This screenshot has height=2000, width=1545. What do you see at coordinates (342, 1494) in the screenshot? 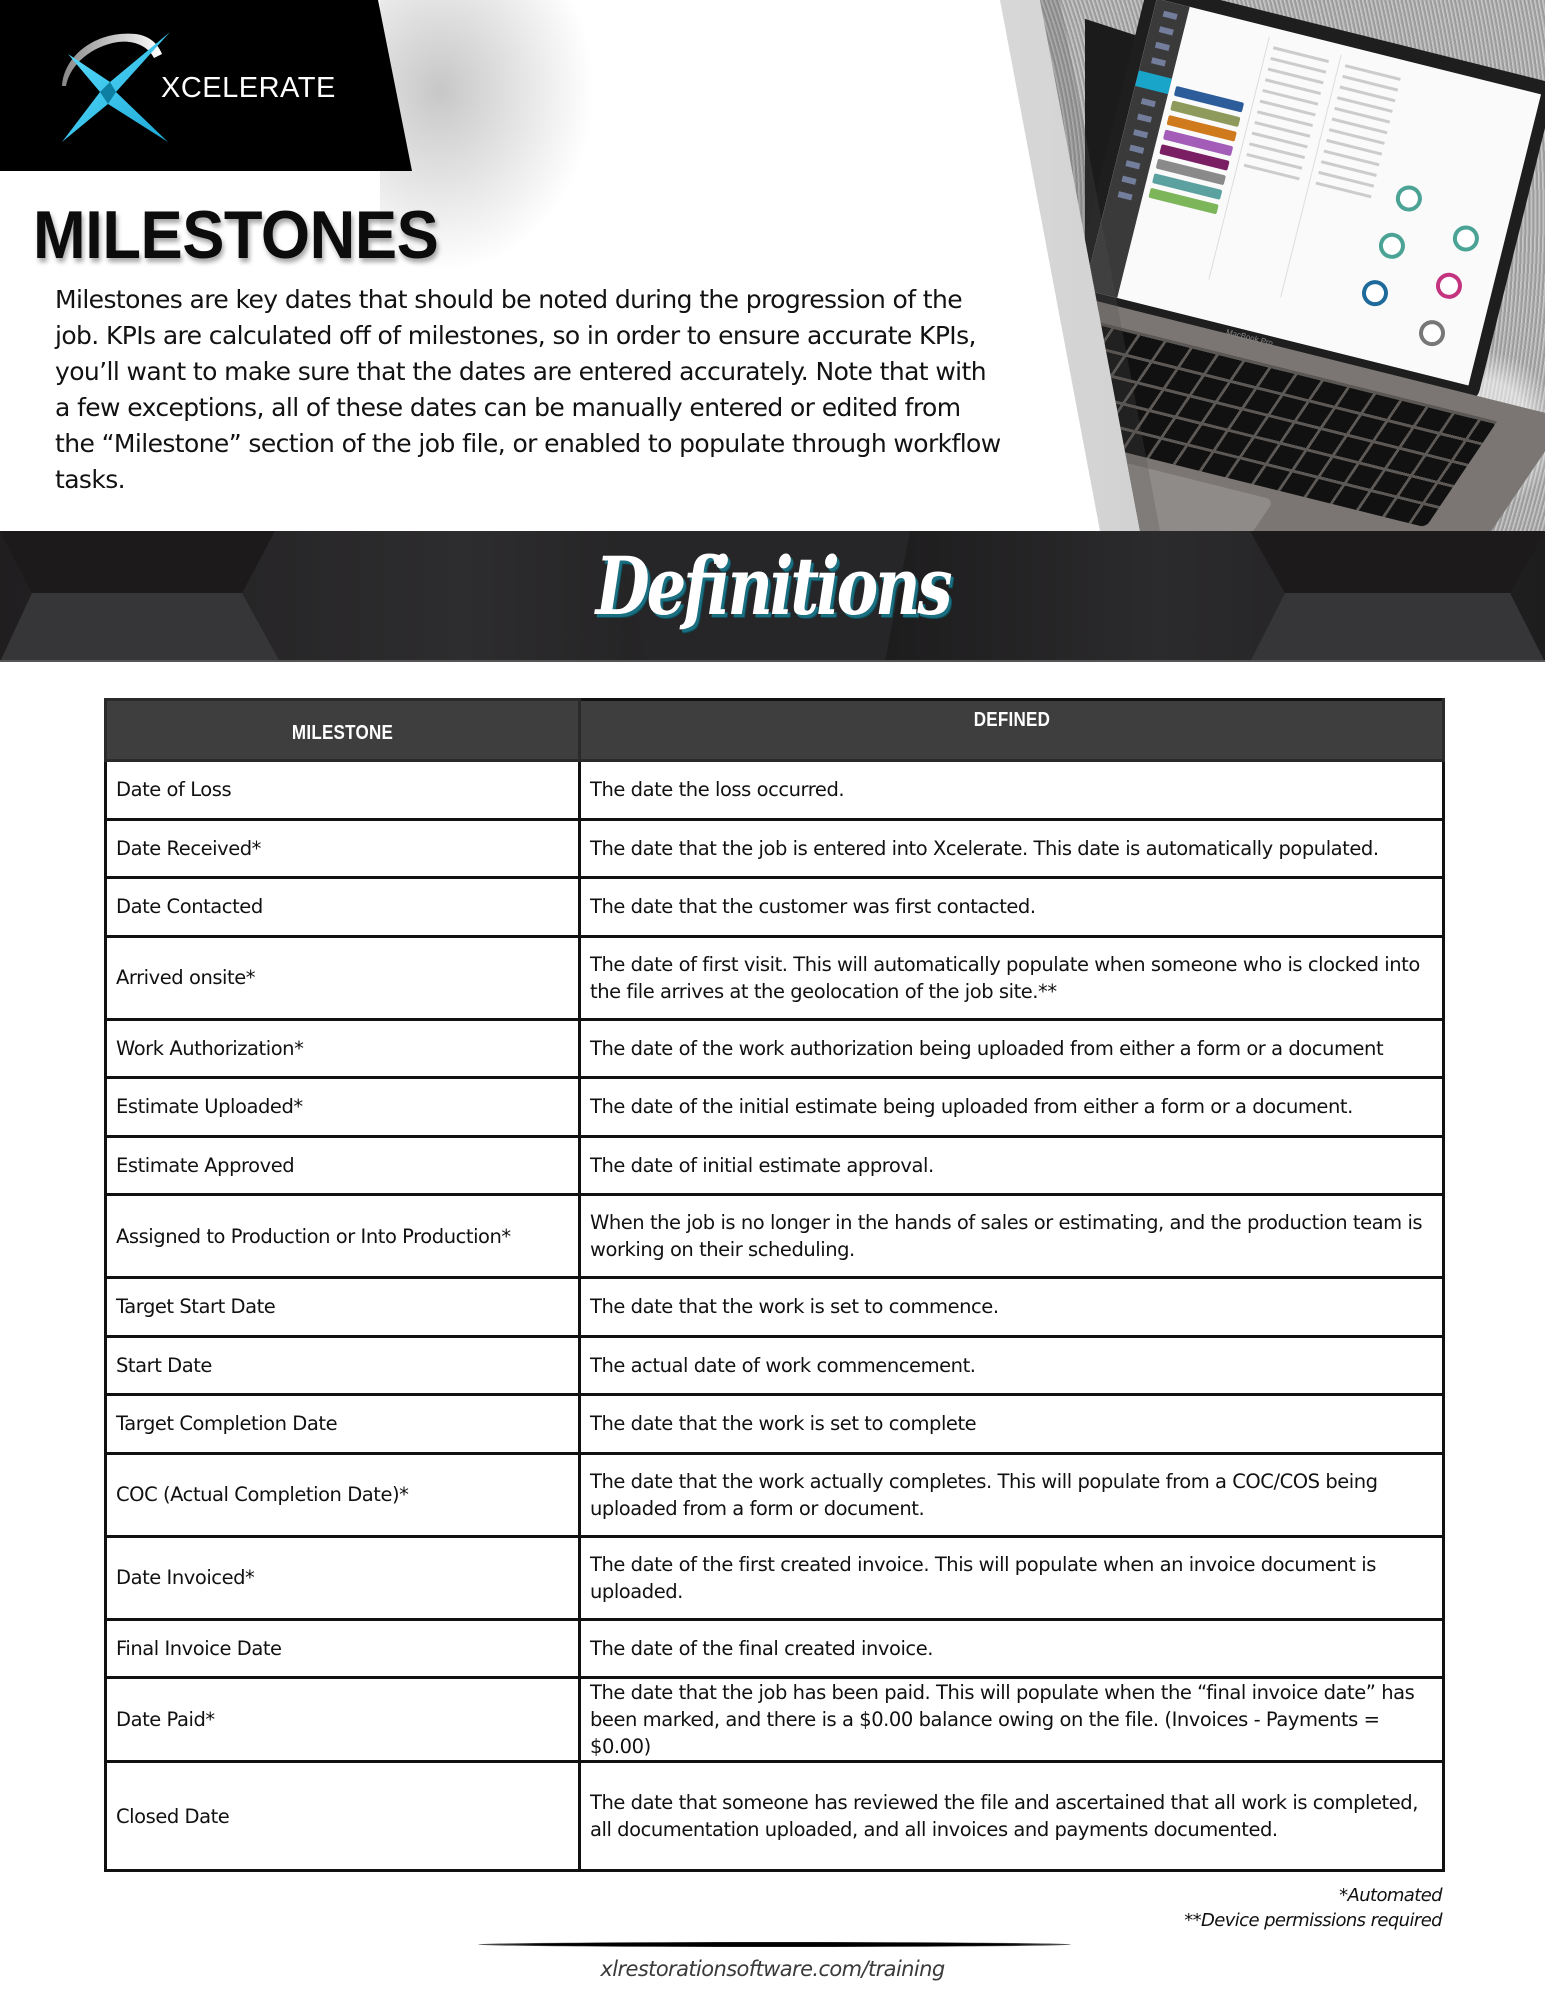
I see `milestone-cell: COC (Actual Completion Date)*` at bounding box center [342, 1494].